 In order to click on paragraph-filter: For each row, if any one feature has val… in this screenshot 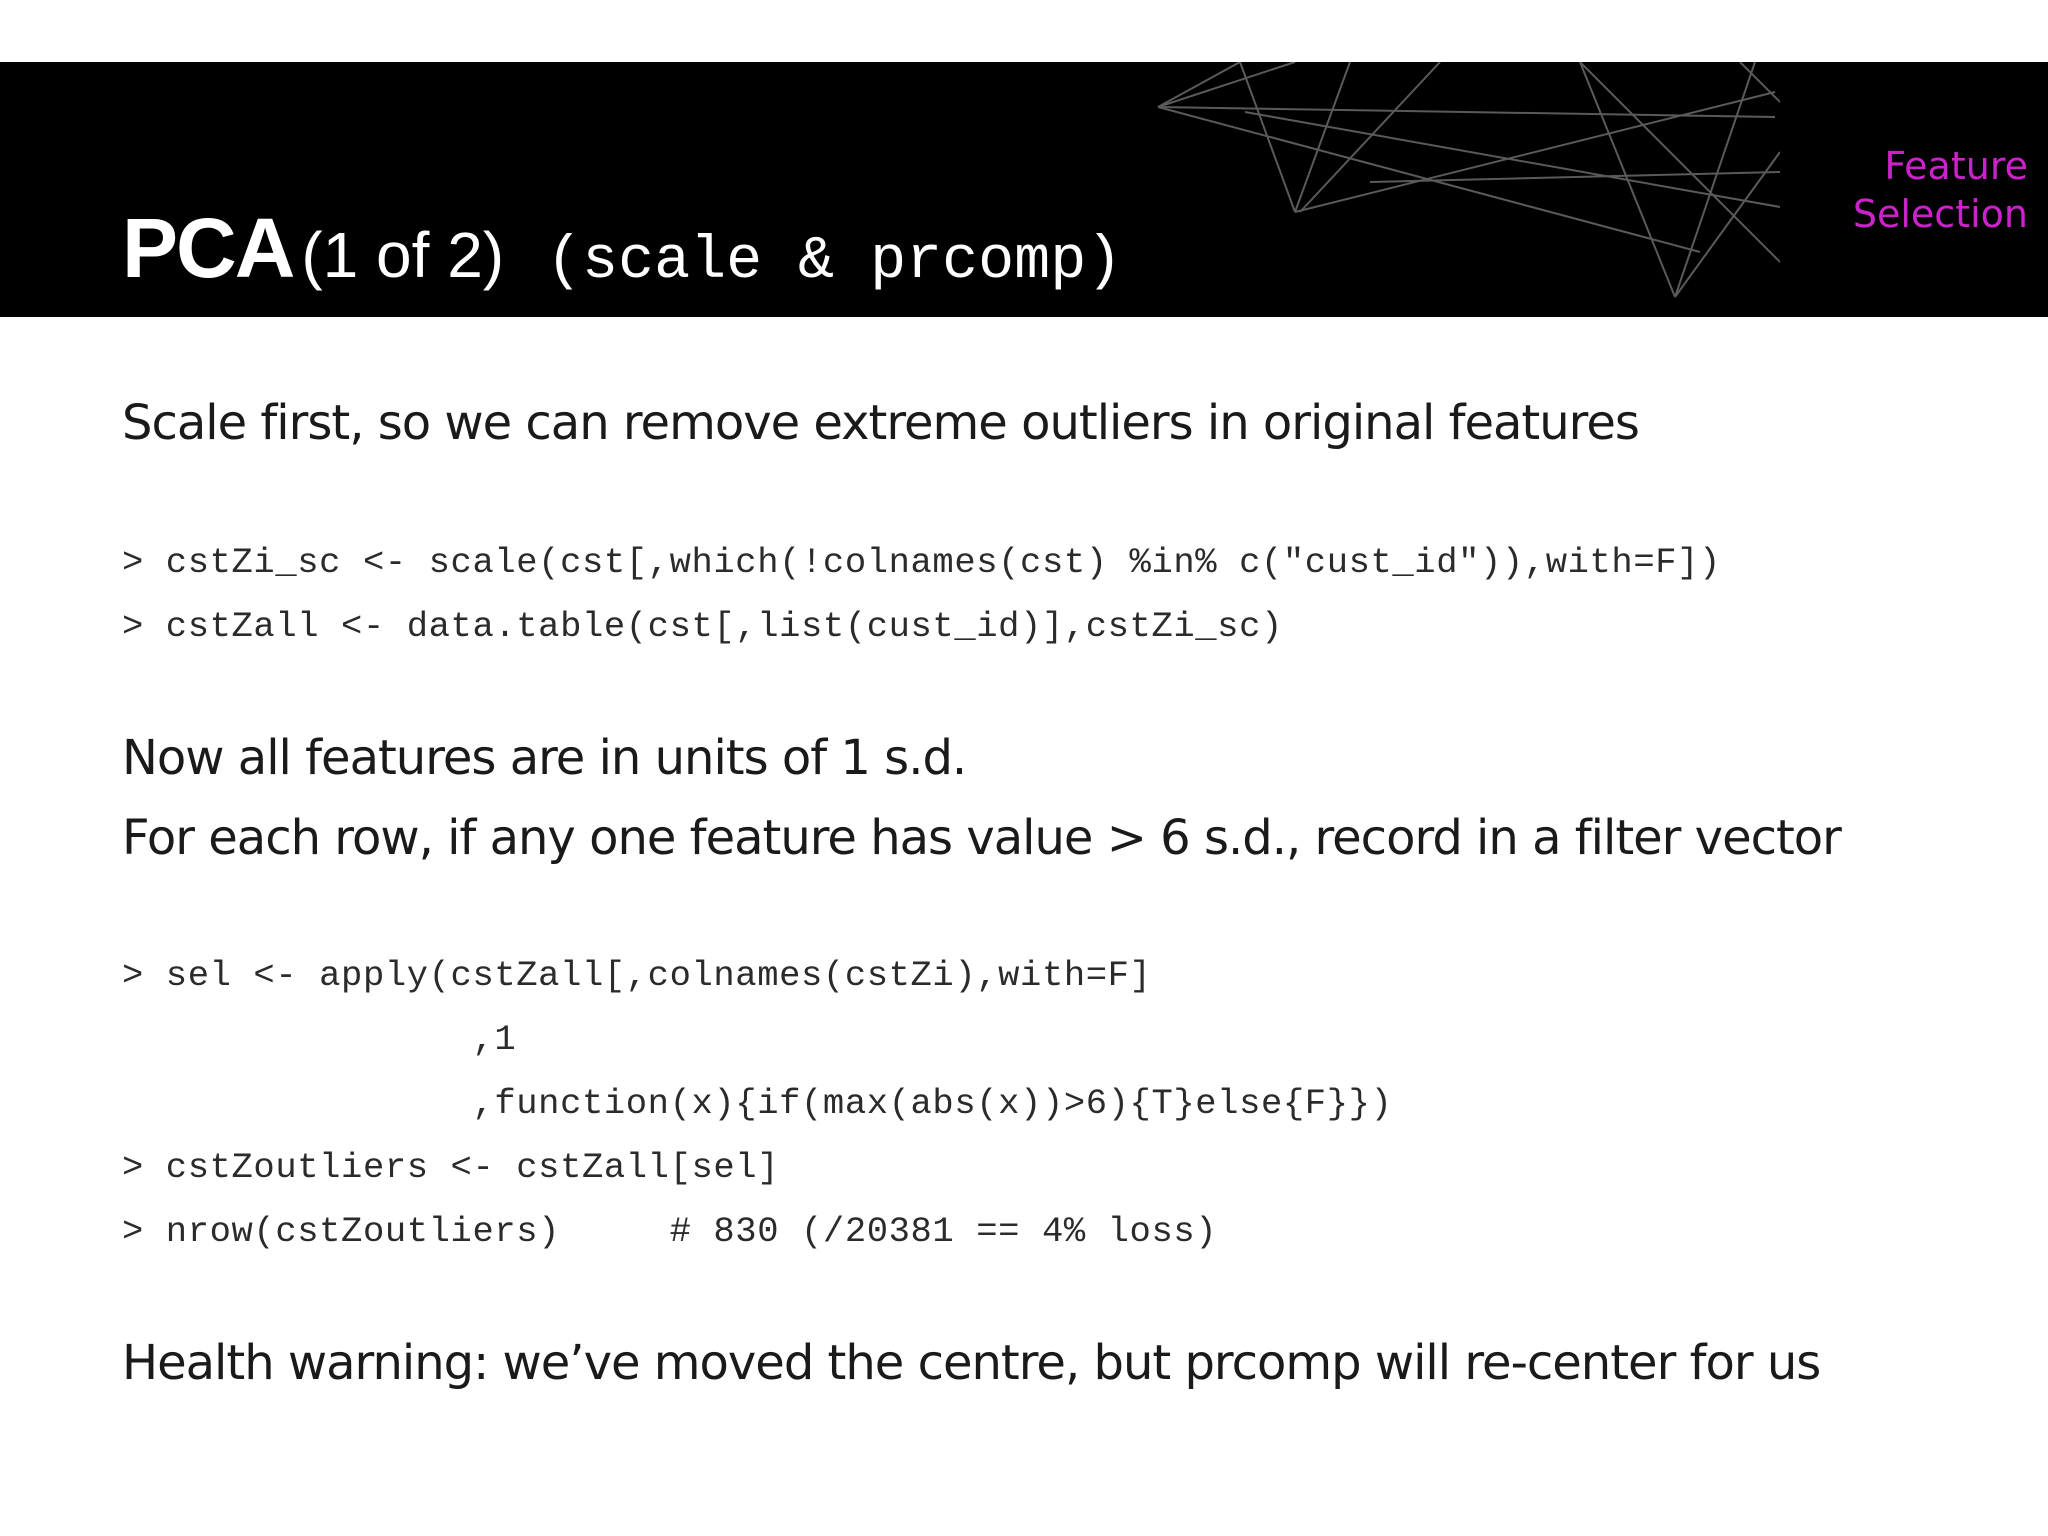, I will do `click(982, 838)`.